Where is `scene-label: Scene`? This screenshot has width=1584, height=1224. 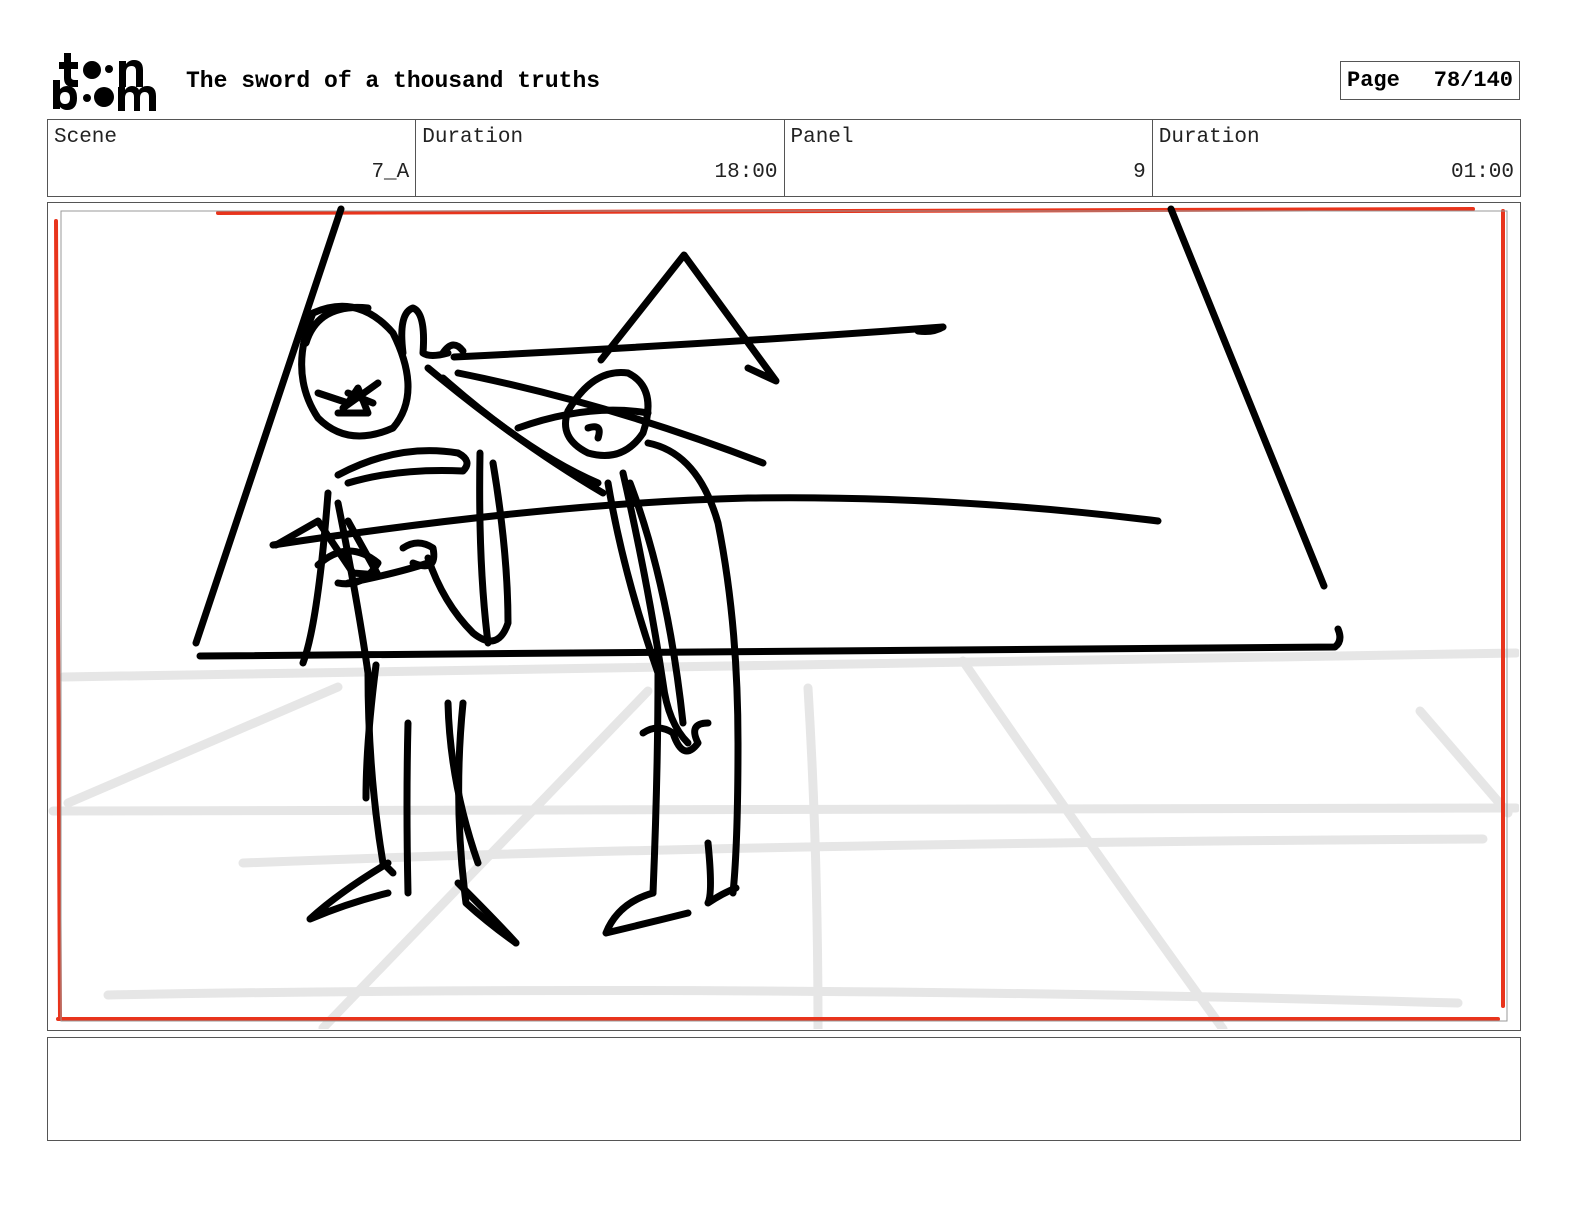 scene-label: Scene is located at coordinates (86, 137).